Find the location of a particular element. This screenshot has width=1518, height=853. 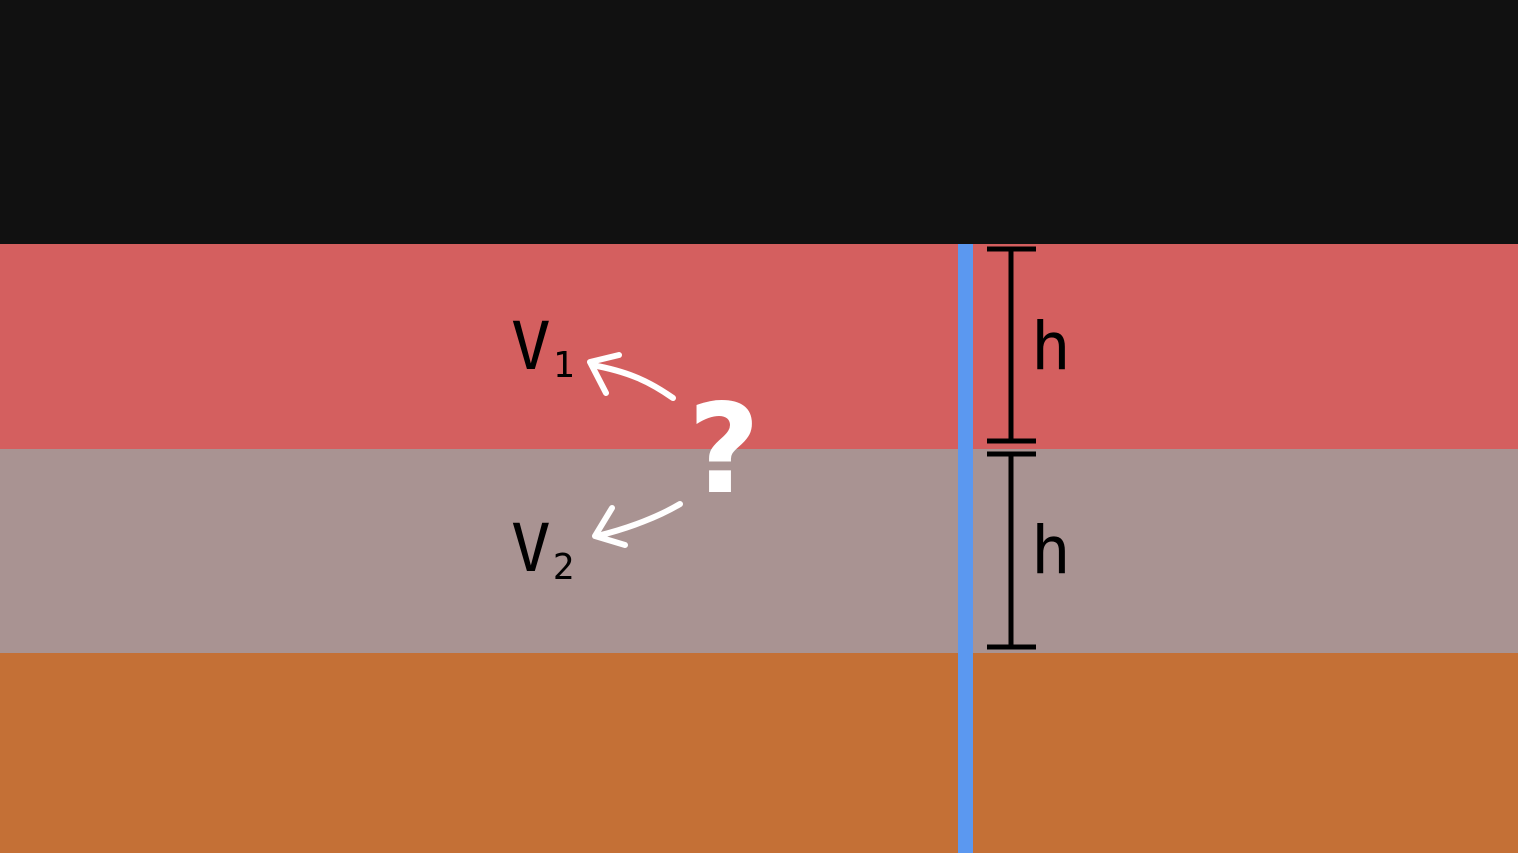

velocity-2-subscript: 2 is located at coordinates (563, 567).